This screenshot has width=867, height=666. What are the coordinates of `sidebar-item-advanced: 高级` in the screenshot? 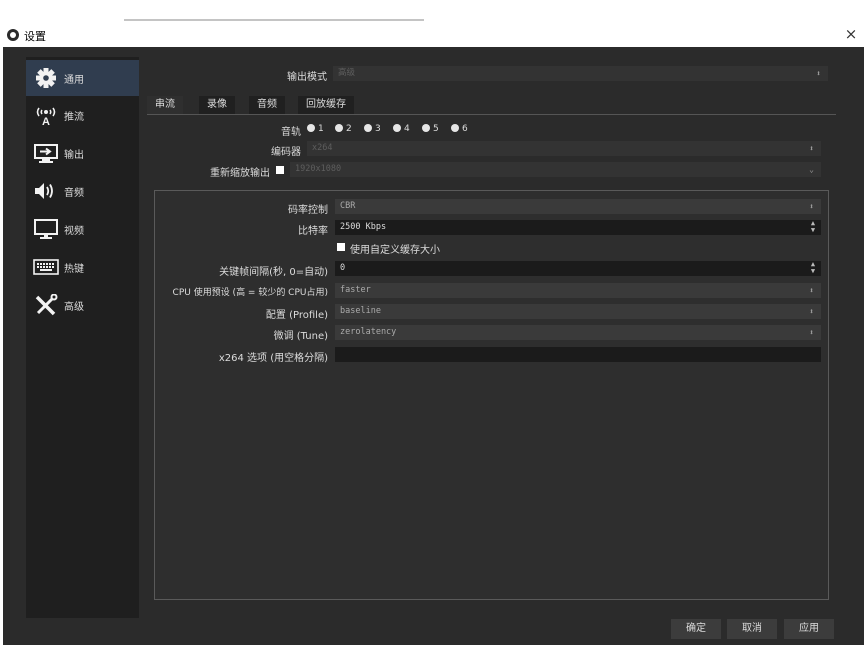 It's located at (82, 305).